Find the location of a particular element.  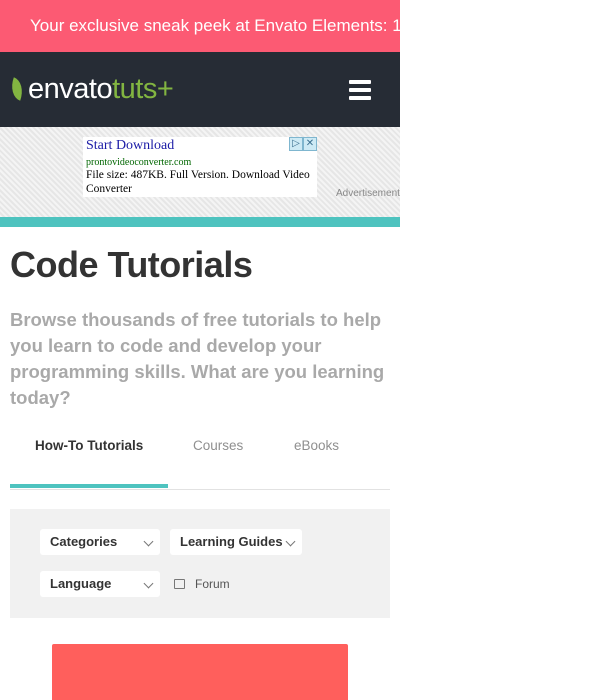

categories-select: Categories is located at coordinates (100, 542).